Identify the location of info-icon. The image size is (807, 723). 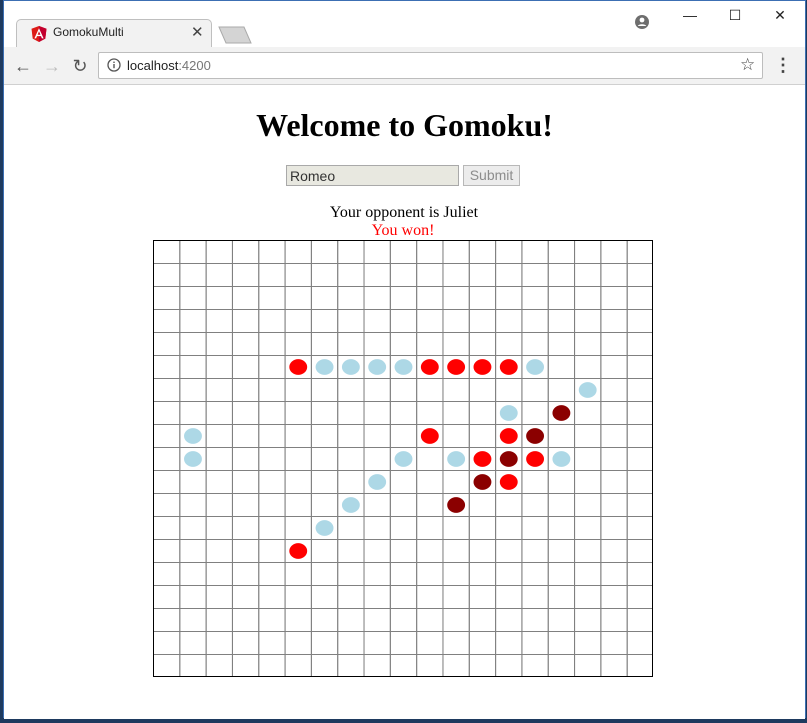
(114, 65).